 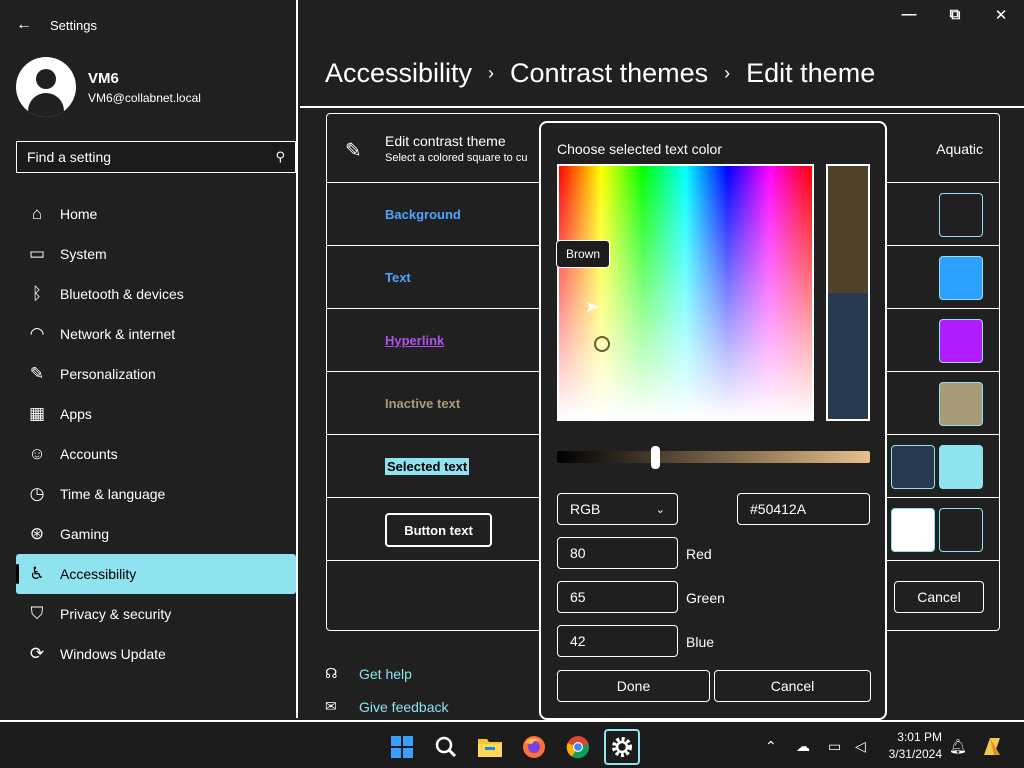 I want to click on sidebar-item-label: Privacy & security, so click(x=116, y=614).